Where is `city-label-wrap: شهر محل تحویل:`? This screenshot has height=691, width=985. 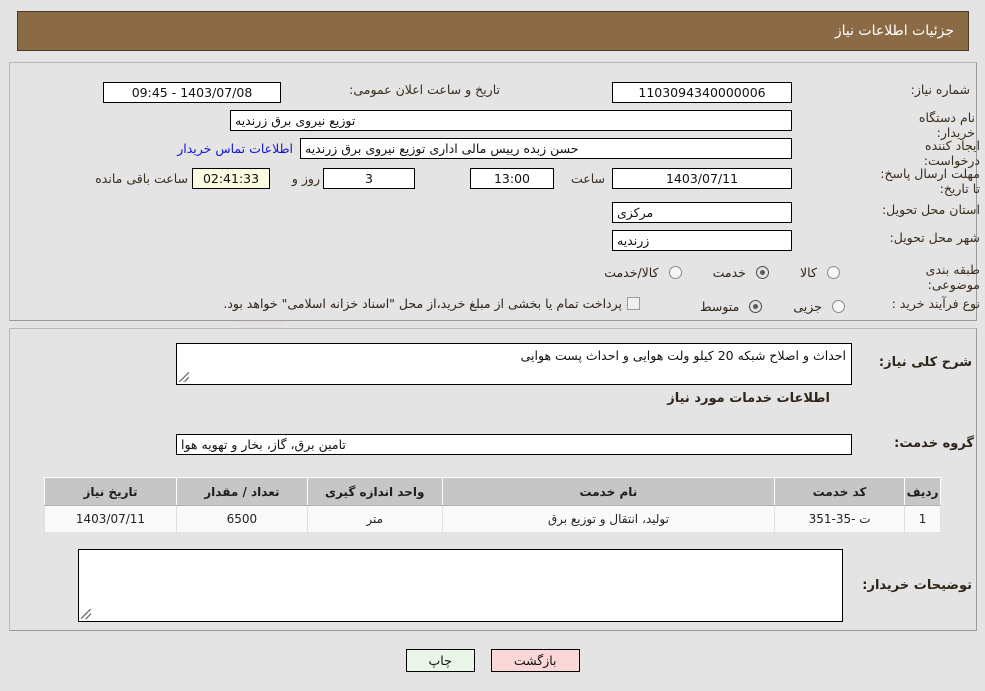 city-label-wrap: شهر محل تحویل: is located at coordinates (930, 237).